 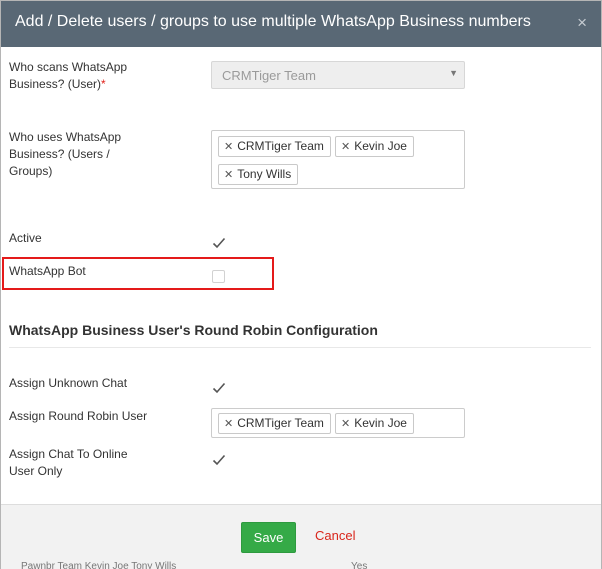 What do you see at coordinates (78, 416) in the screenshot?
I see `assign-rr-user-label: Assign Round Robin User` at bounding box center [78, 416].